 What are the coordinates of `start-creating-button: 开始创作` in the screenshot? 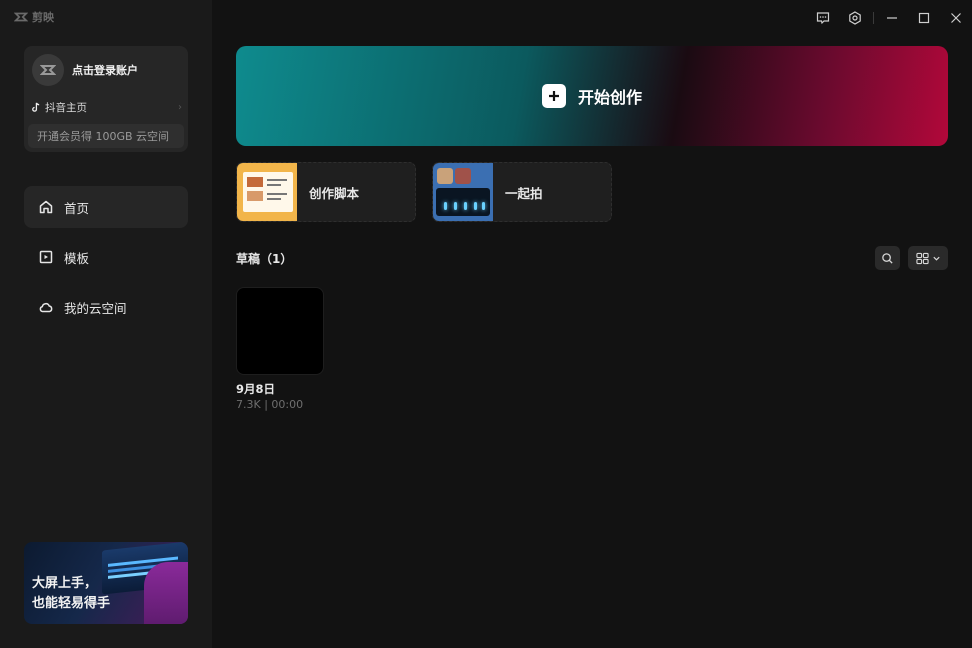 It's located at (592, 96).